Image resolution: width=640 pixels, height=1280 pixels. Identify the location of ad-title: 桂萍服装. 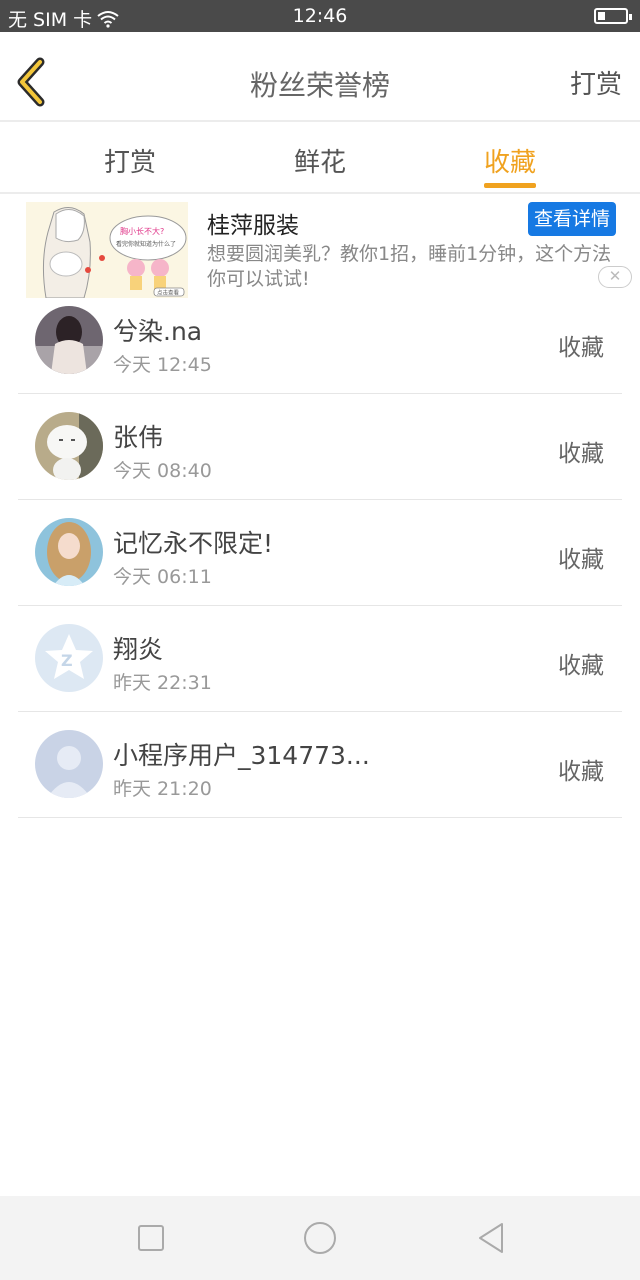
(253, 226).